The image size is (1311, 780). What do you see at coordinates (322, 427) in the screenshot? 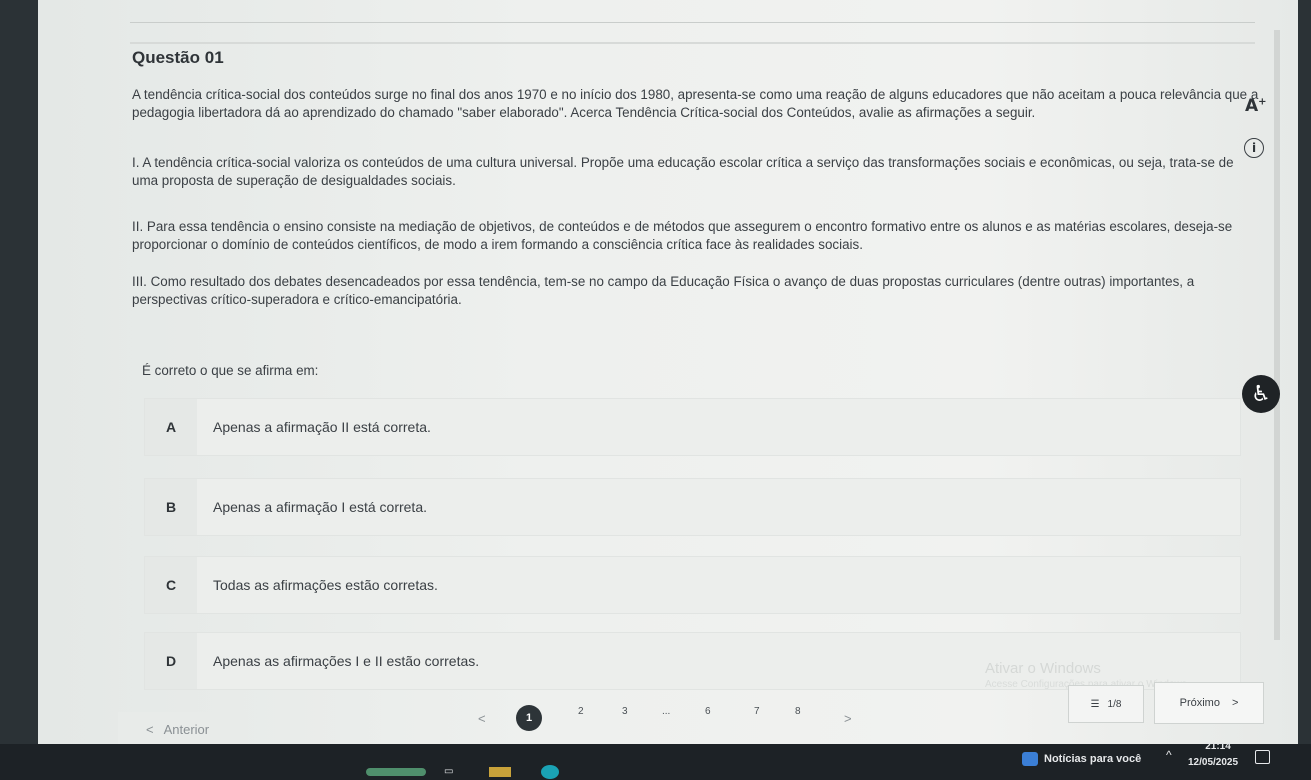
I see `option-text: Apenas a afirmação II está correta.` at bounding box center [322, 427].